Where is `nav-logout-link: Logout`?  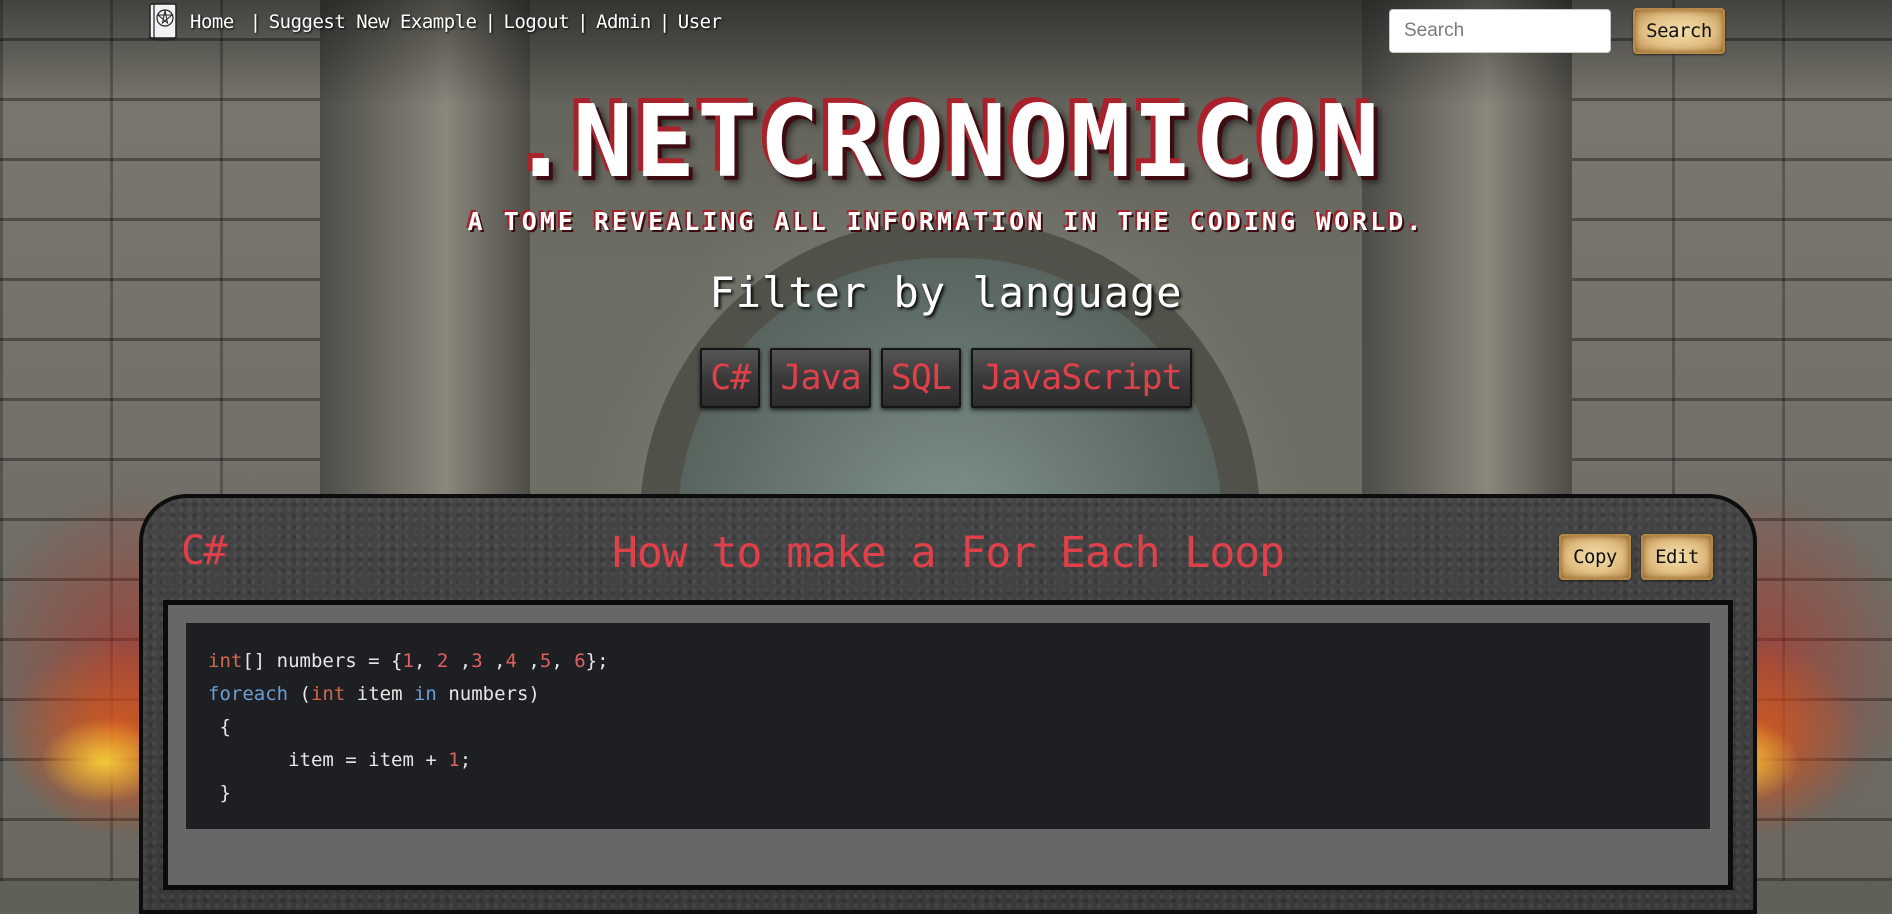
nav-logout-link: Logout is located at coordinates (537, 22).